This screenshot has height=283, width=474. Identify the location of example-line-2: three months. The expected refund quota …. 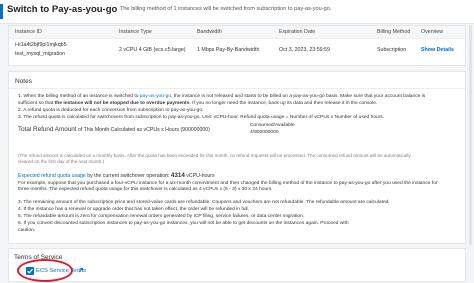
(145, 189).